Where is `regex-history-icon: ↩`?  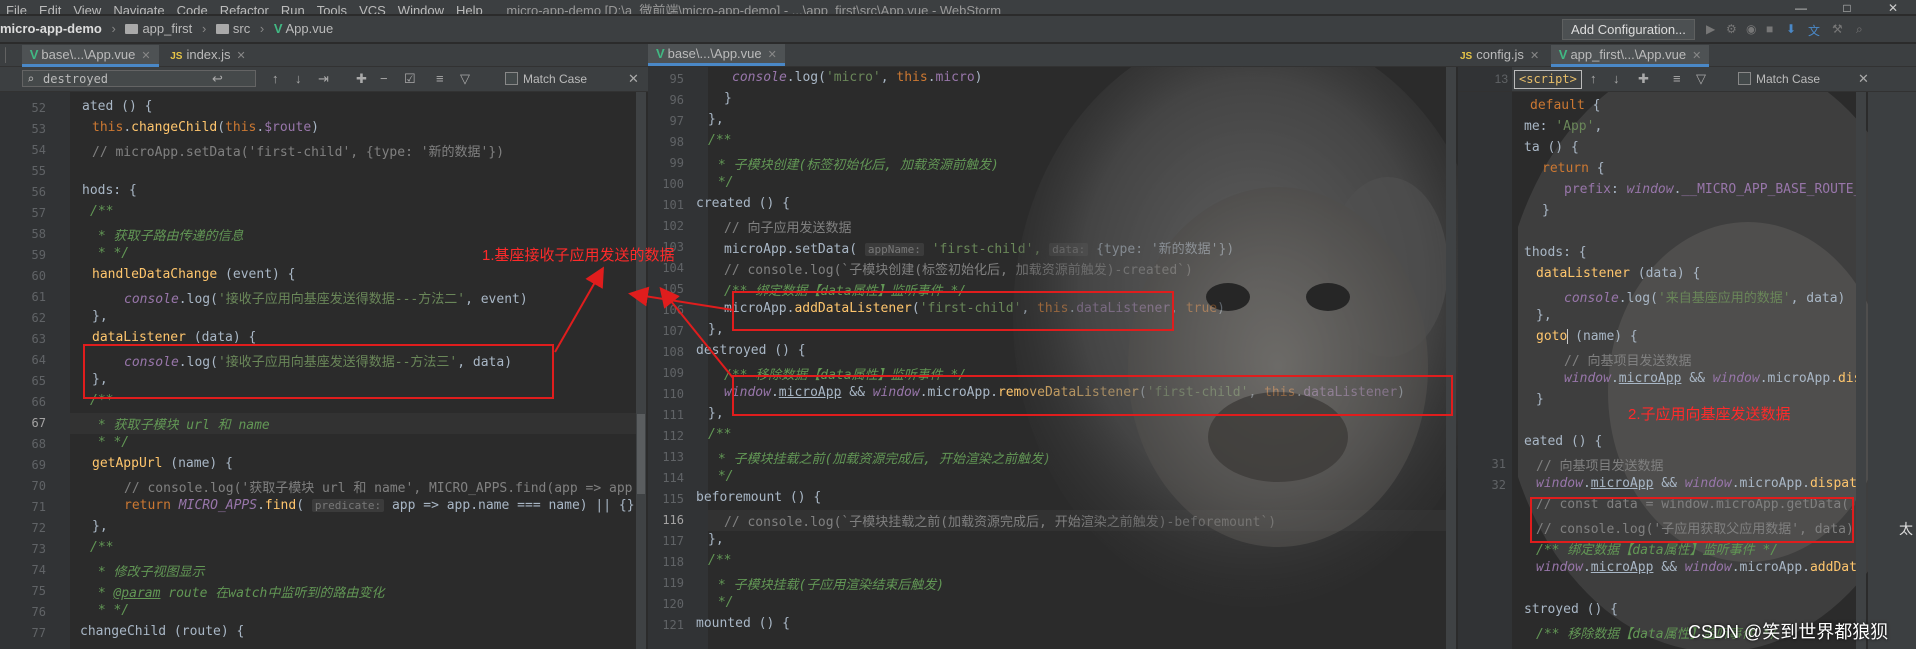
regex-history-icon: ↩ is located at coordinates (217, 79).